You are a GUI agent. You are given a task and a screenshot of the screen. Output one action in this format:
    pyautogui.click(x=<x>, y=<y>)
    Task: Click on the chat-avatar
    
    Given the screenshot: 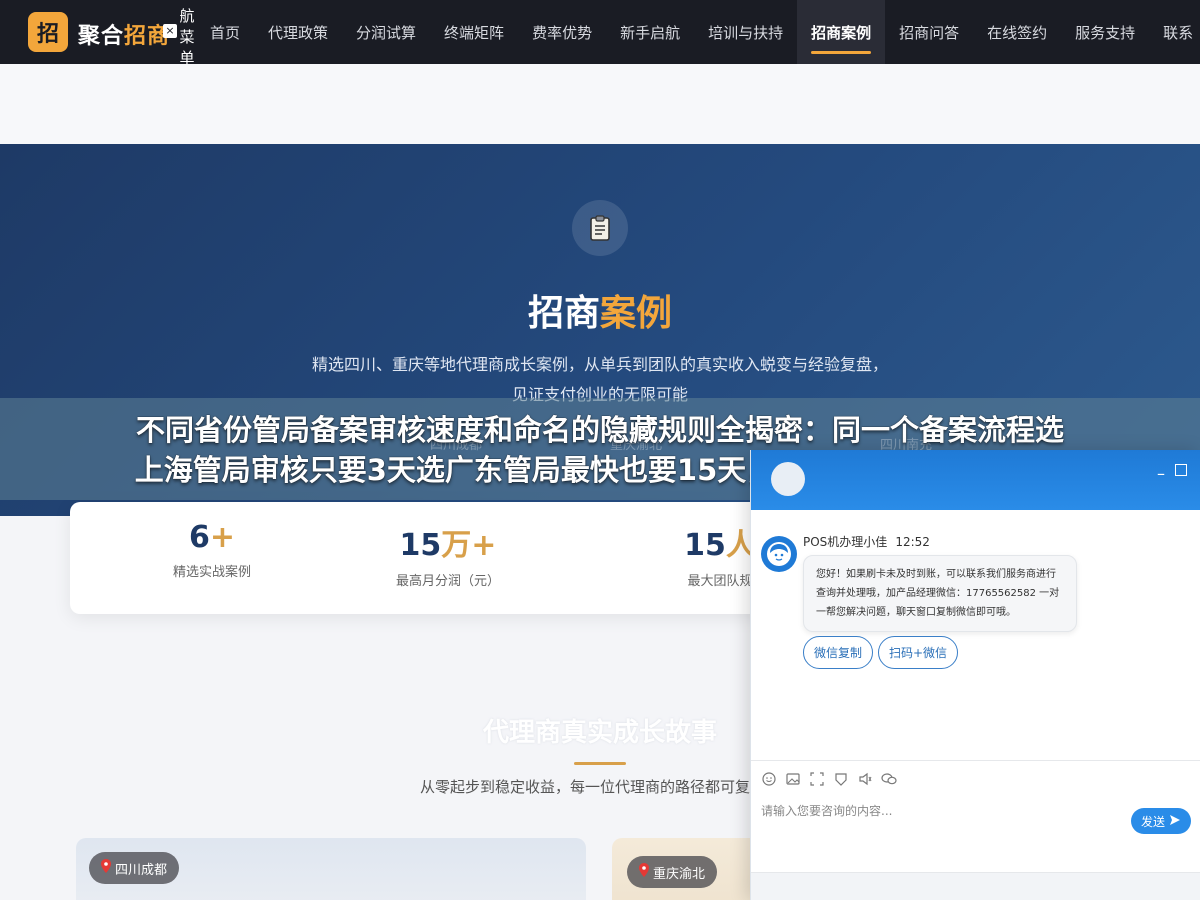 What is the action you would take?
    pyautogui.click(x=788, y=479)
    